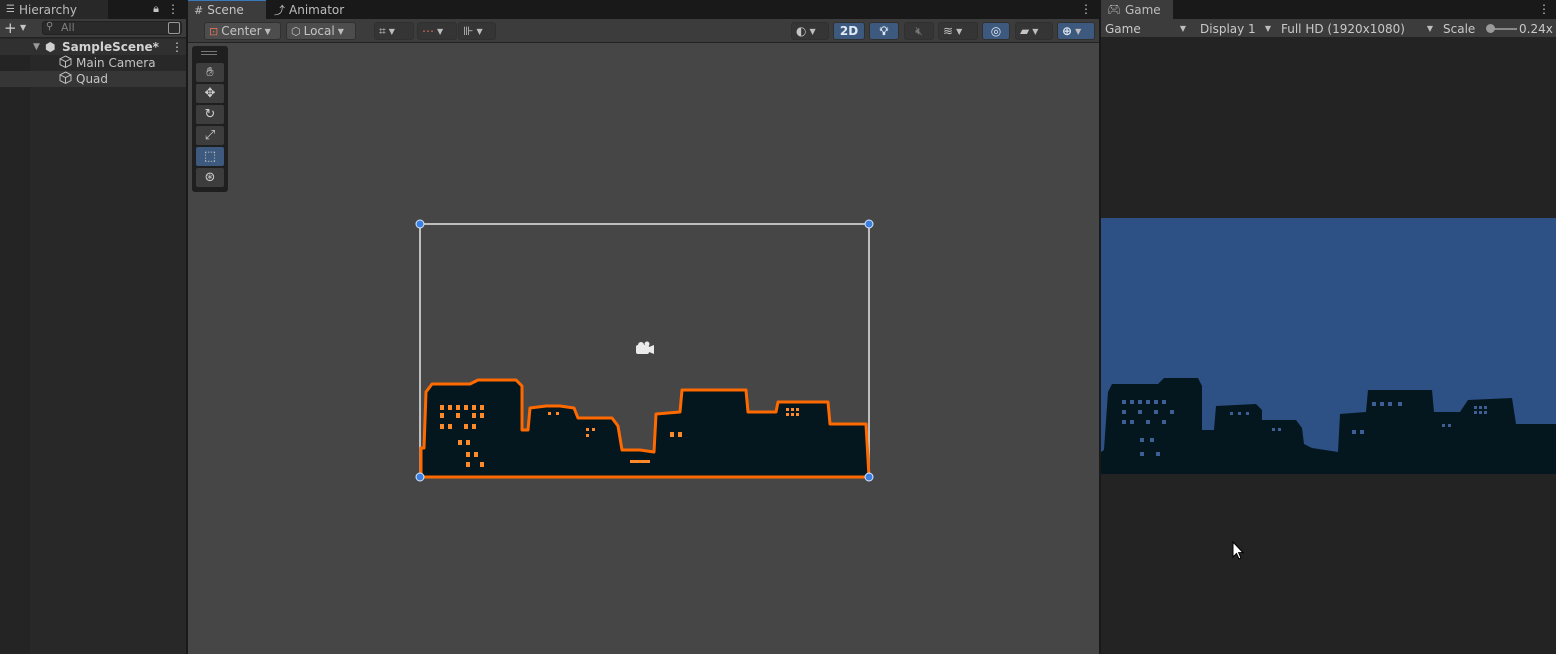 This screenshot has width=1556, height=654. I want to click on display-select: Display 1 ▼, so click(1237, 28).